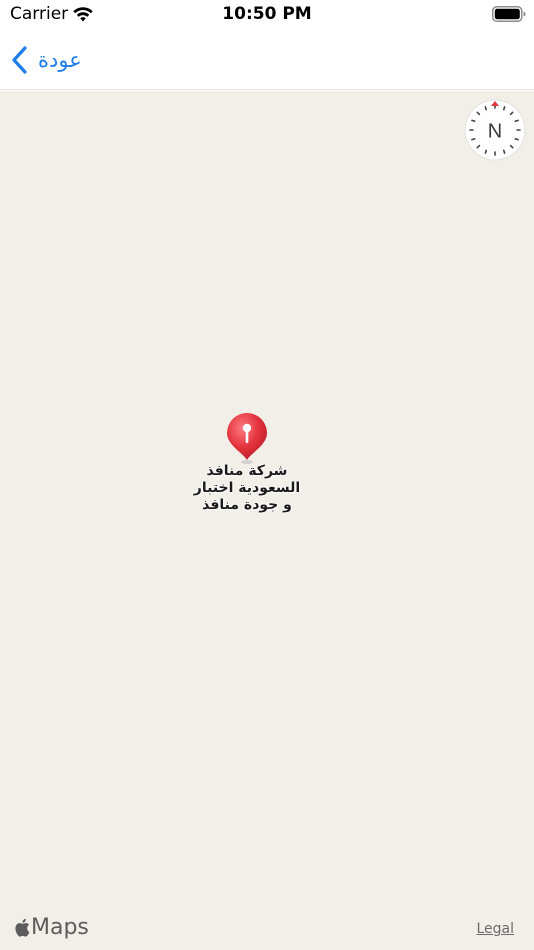 This screenshot has width=534, height=950. I want to click on maps-attribution-text: Maps, so click(60, 927).